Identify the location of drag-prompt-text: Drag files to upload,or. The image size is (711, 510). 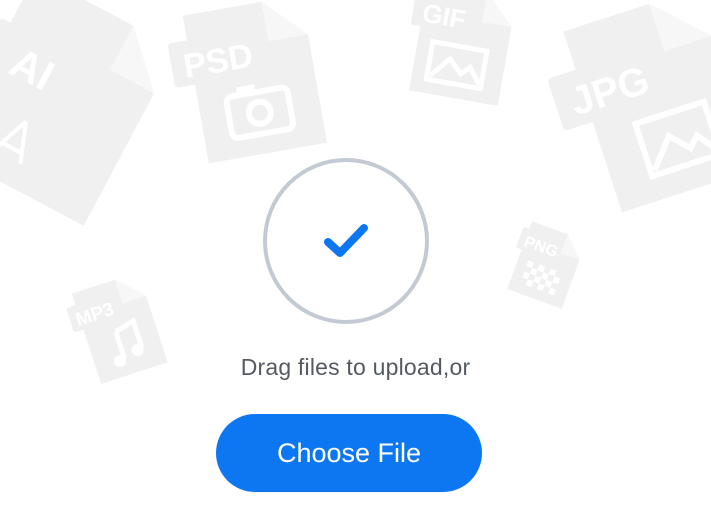
(355, 367).